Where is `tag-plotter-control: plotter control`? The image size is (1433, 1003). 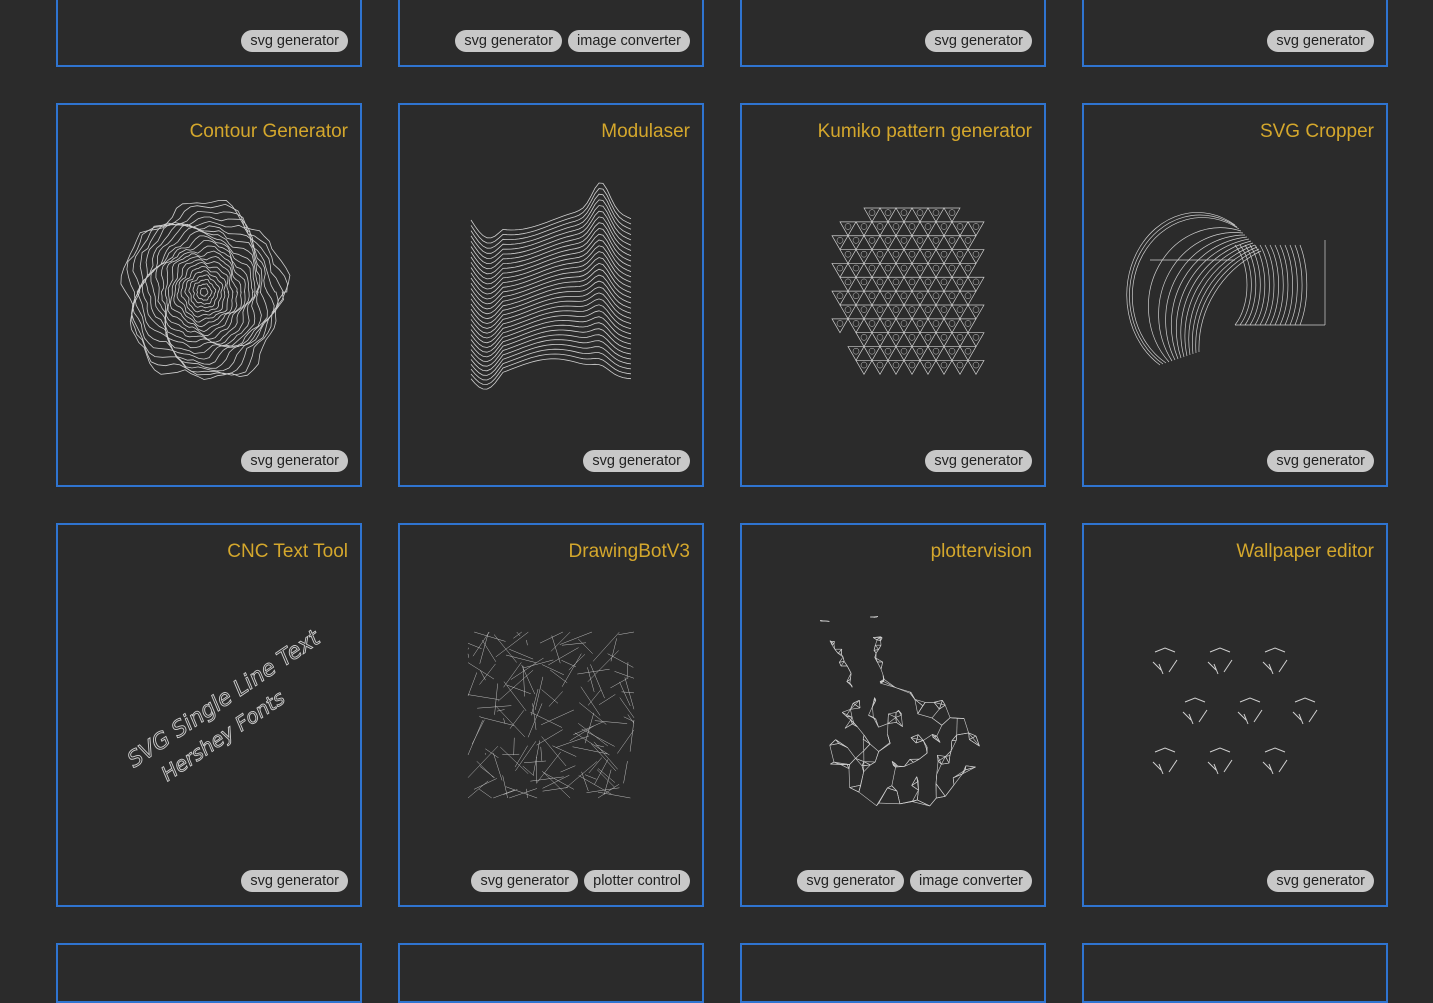 tag-plotter-control: plotter control is located at coordinates (637, 881).